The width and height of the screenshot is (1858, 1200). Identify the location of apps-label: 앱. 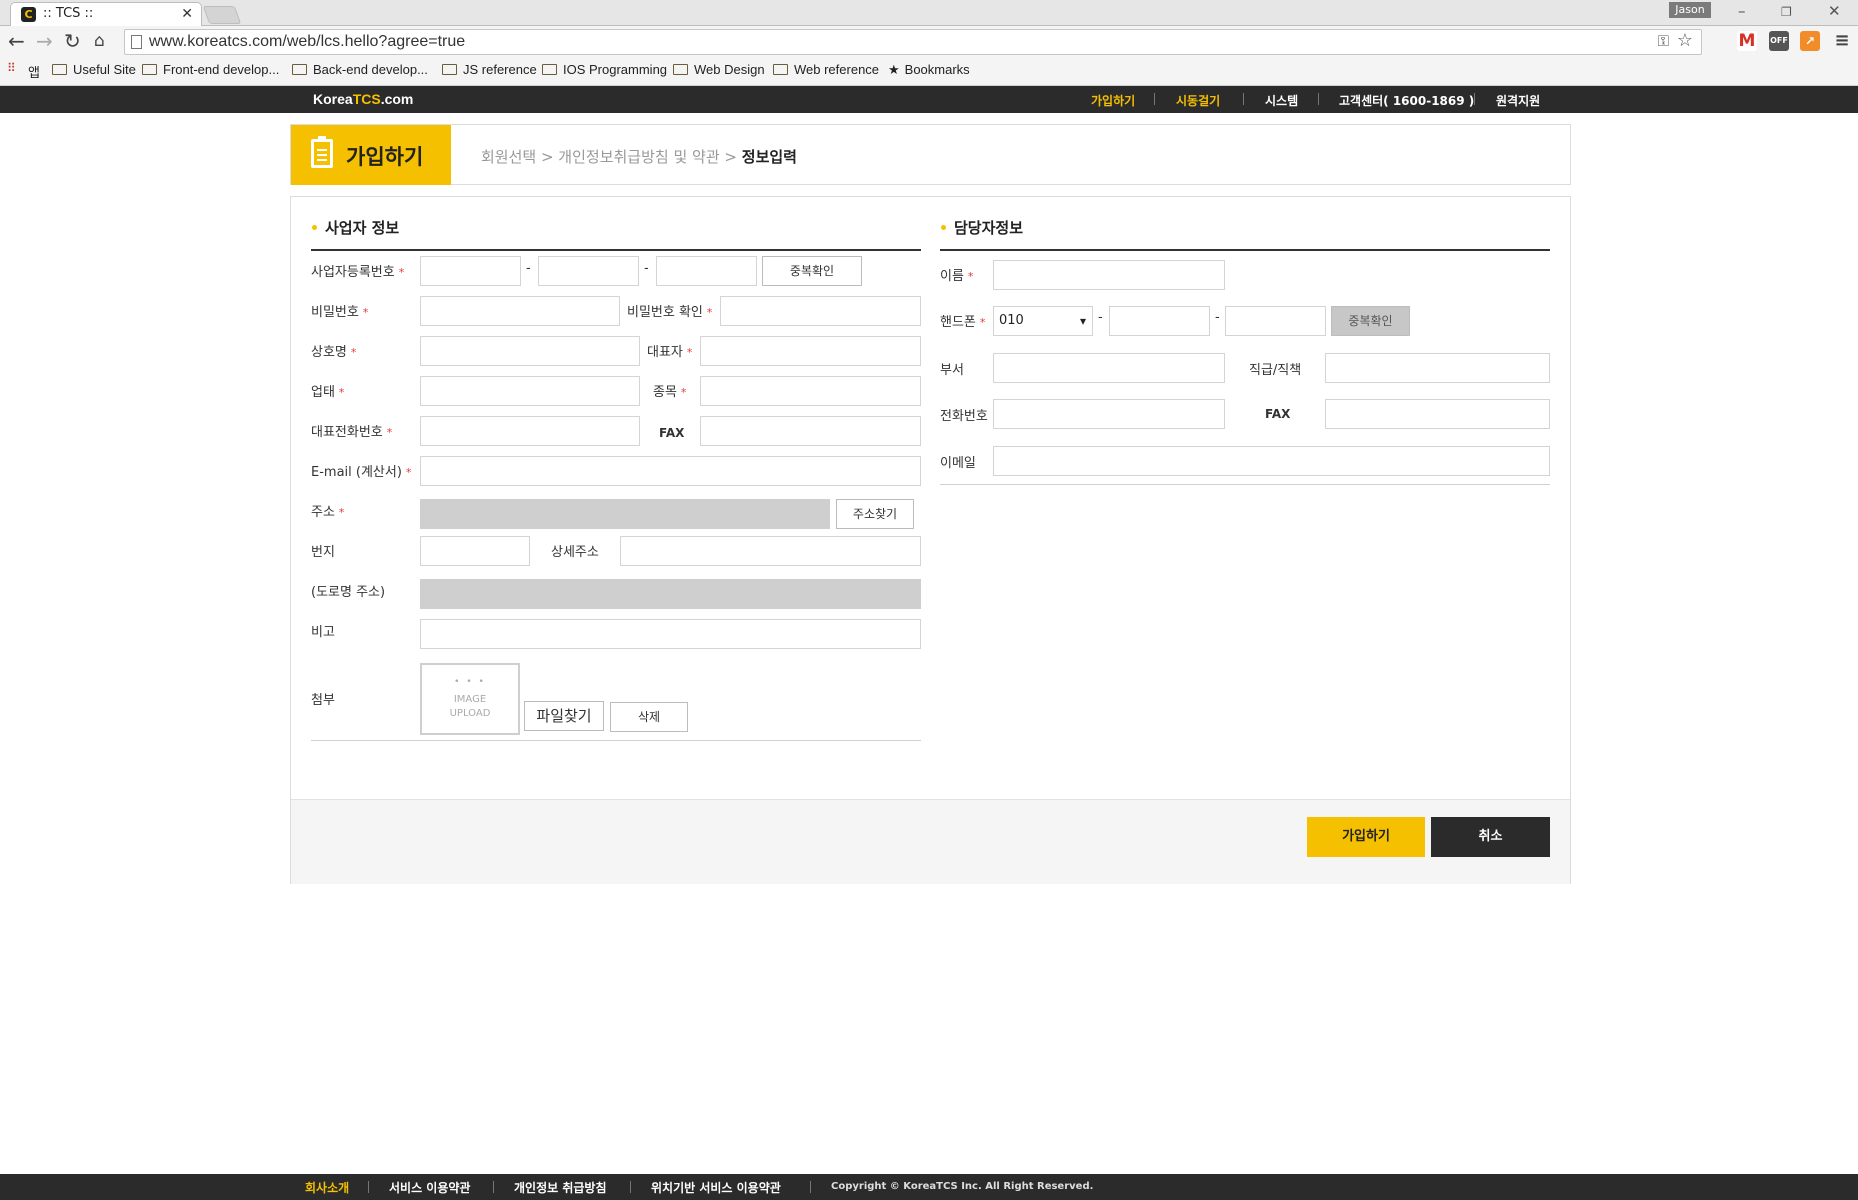
(34, 71).